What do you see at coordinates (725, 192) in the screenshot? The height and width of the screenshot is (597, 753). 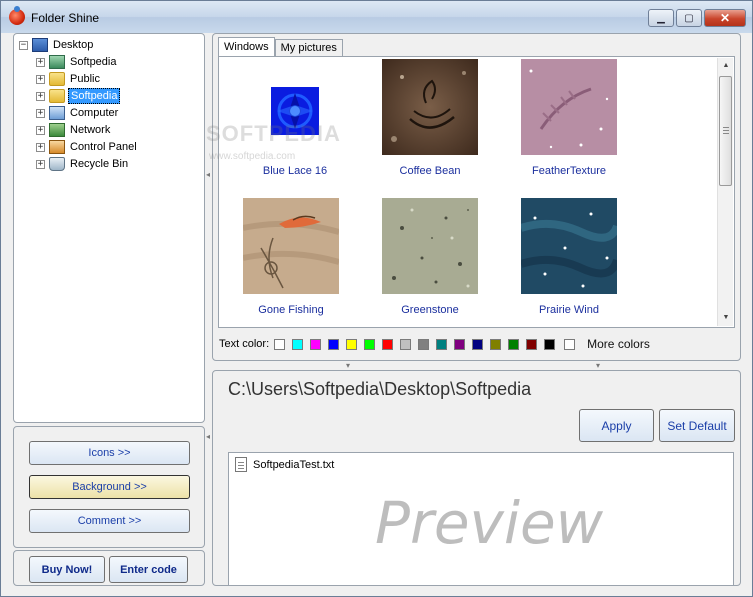 I see `gallery-scrollbar: ▲ ▼` at bounding box center [725, 192].